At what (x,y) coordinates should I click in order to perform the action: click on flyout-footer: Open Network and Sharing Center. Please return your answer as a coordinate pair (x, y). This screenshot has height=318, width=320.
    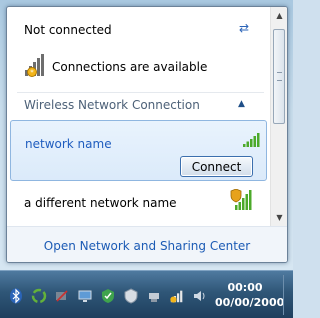
    Looking at the image, I should click on (147, 244).